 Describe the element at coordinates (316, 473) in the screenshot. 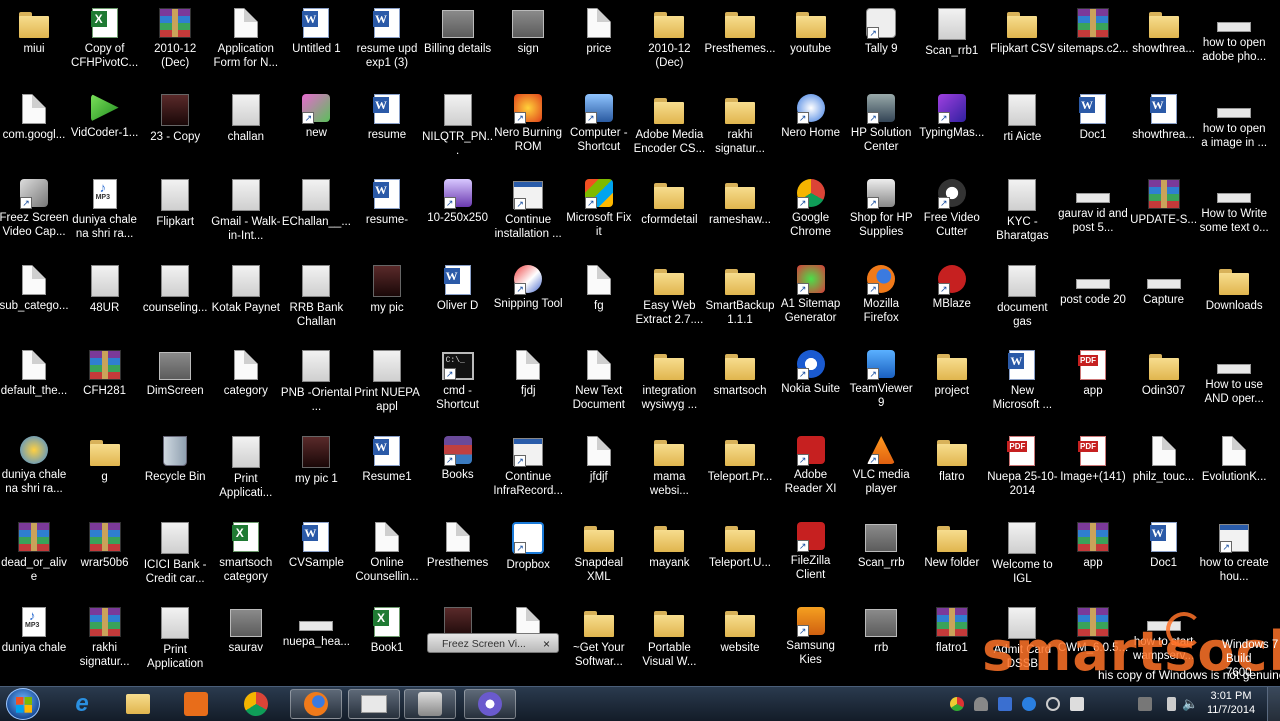

I see `desktop-icon: my pic 1` at that location.